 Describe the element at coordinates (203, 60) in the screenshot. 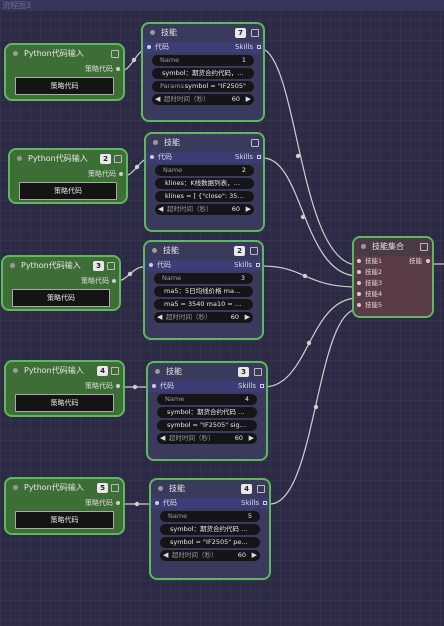

I see `name-field: Name 1` at that location.